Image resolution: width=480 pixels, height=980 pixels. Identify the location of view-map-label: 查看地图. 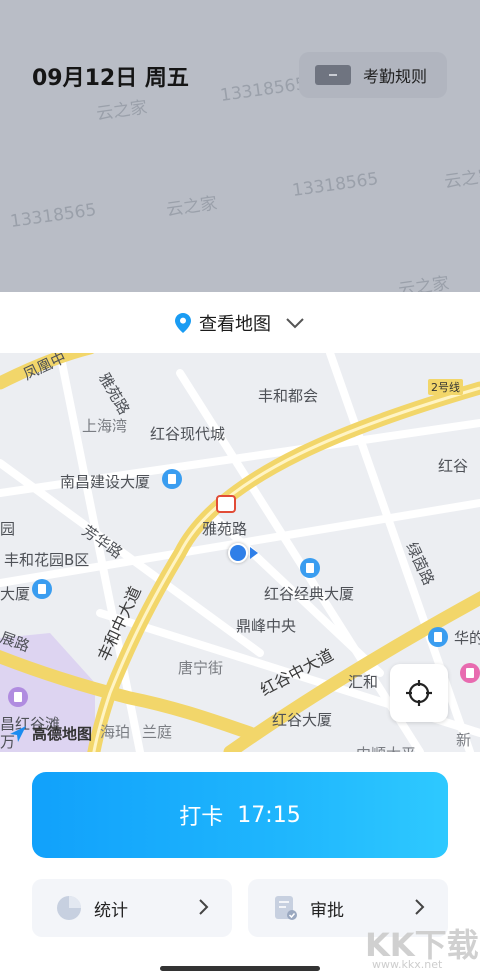
(235, 324).